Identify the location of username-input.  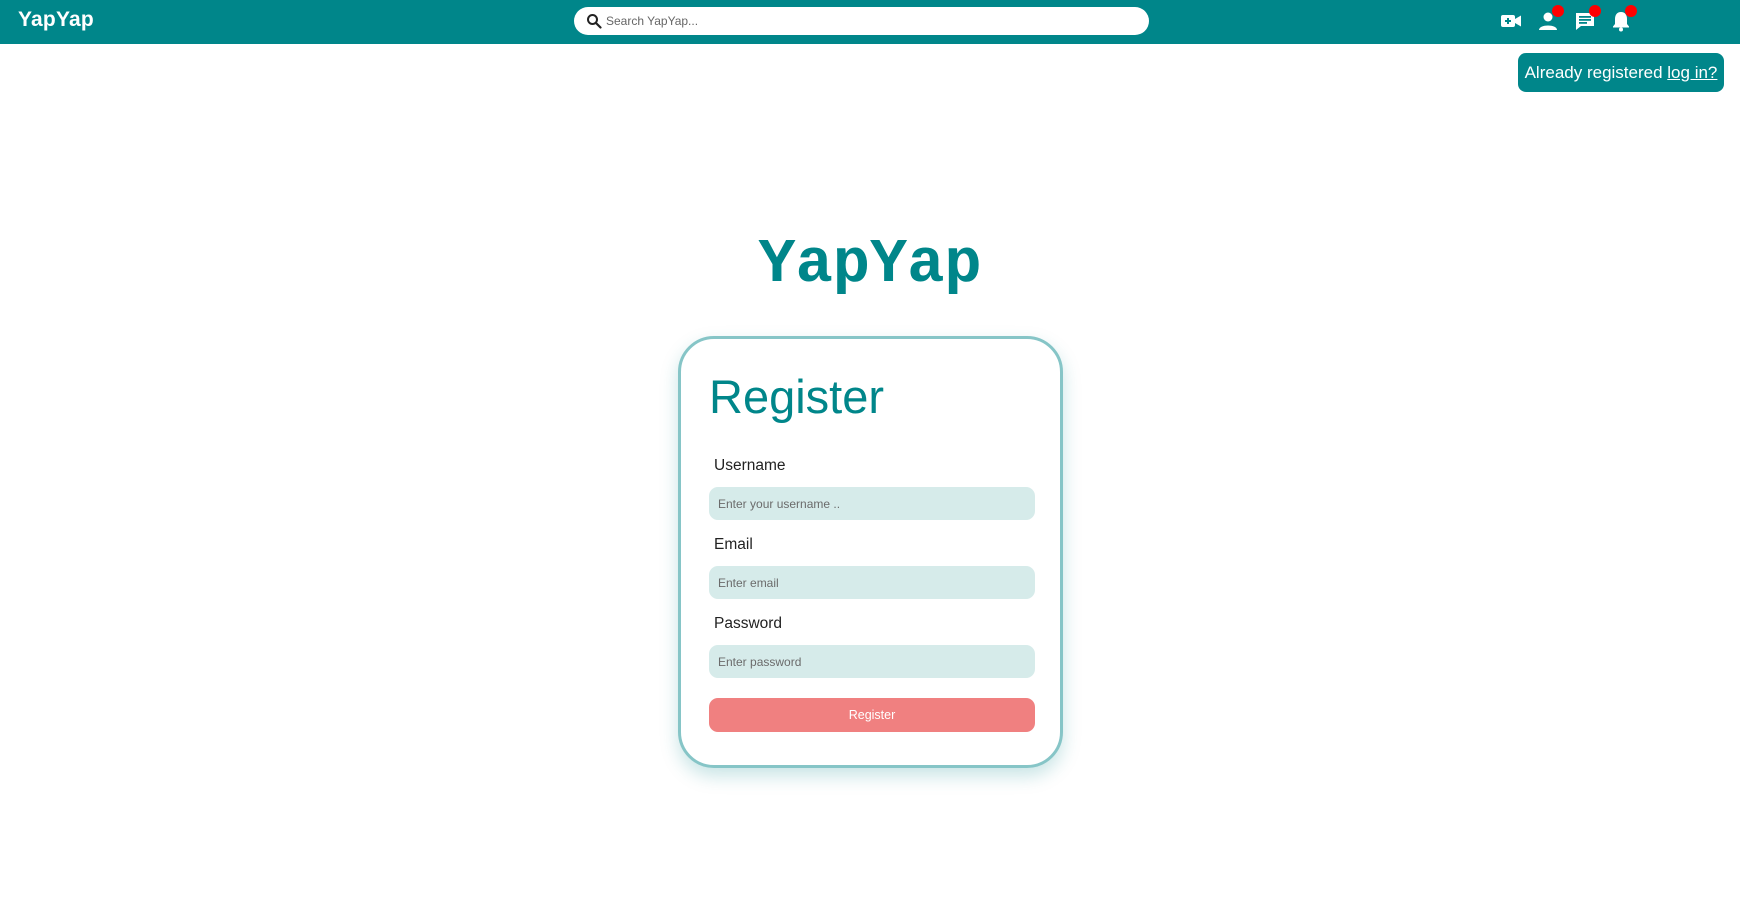
(872, 503).